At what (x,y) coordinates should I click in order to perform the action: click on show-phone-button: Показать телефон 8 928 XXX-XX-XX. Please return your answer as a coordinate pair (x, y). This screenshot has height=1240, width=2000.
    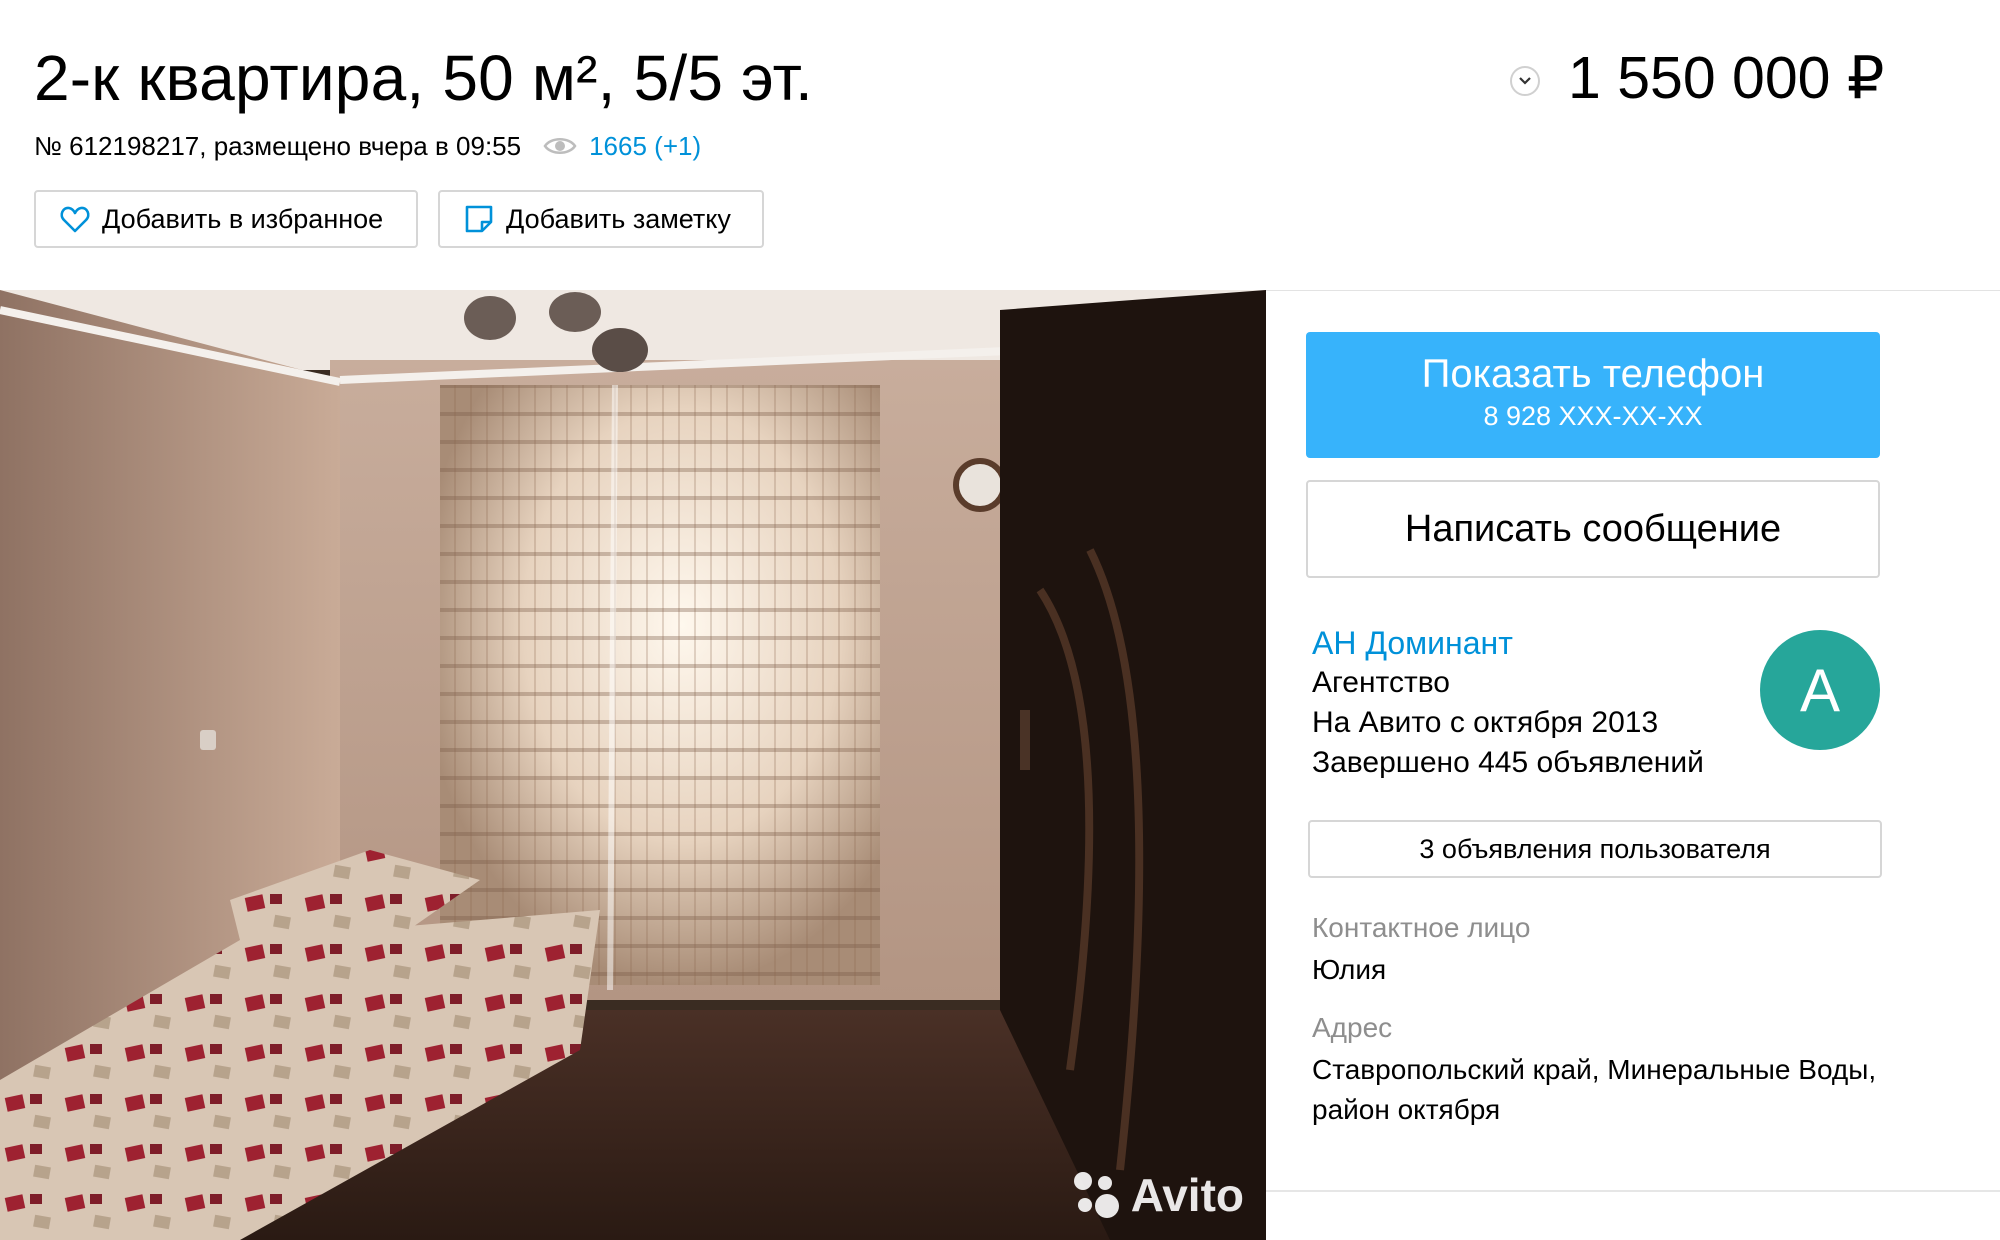
    Looking at the image, I should click on (1593, 395).